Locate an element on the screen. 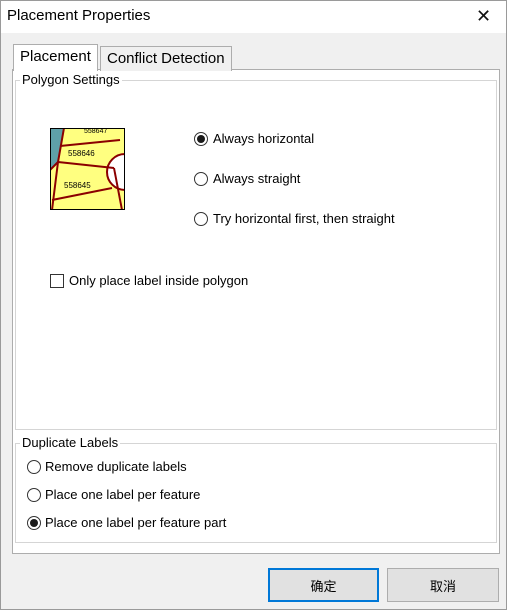  label-always-straight: Always straight is located at coordinates (257, 178).